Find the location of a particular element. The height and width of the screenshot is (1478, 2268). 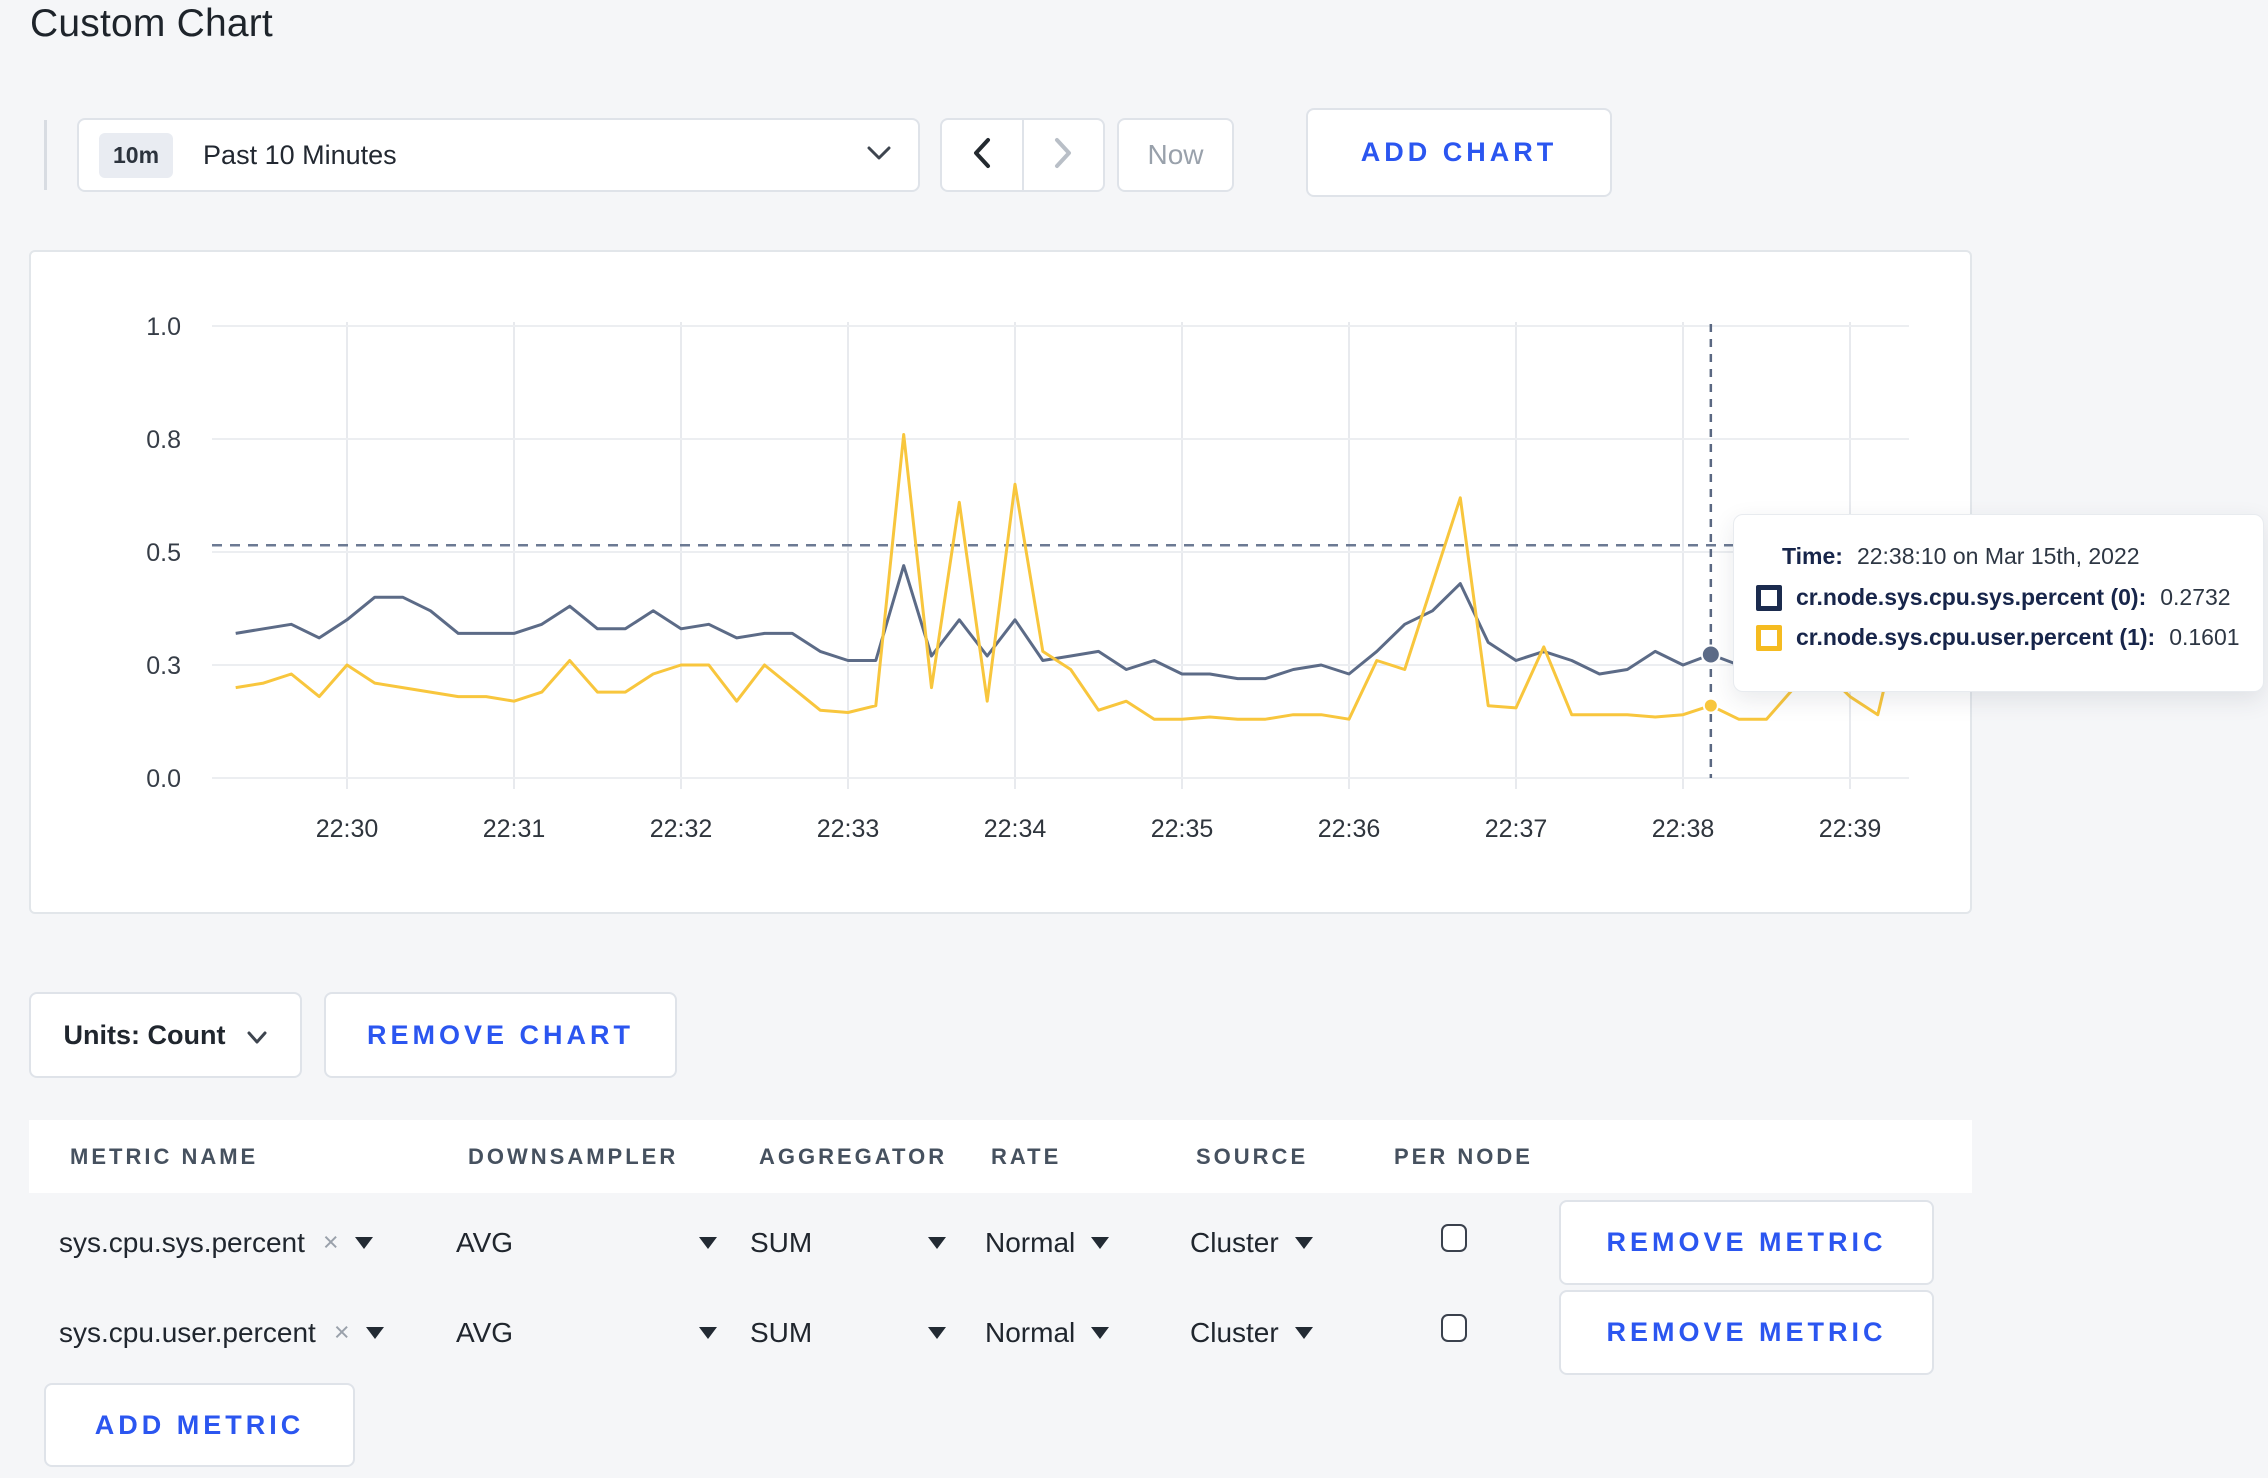

tooltip-series-value: 0.1601 is located at coordinates (2204, 637).